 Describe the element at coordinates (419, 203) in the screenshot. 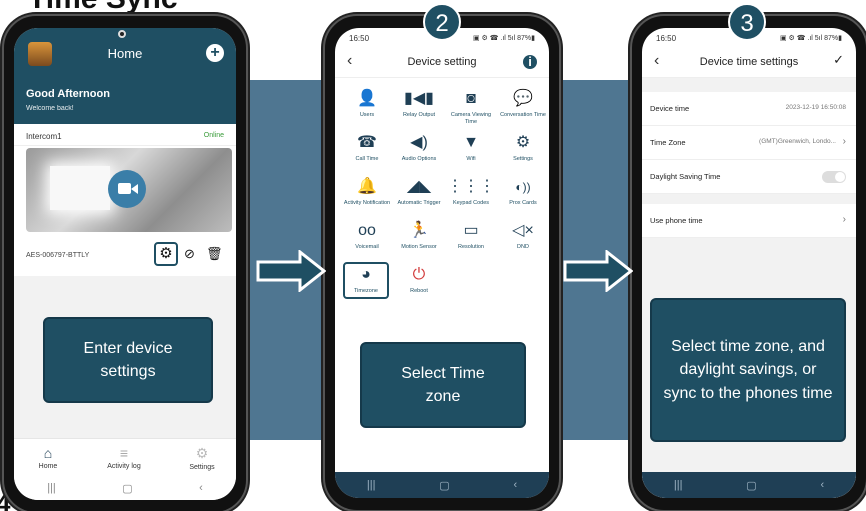

I see `setting-label: Automatic Trigger` at that location.